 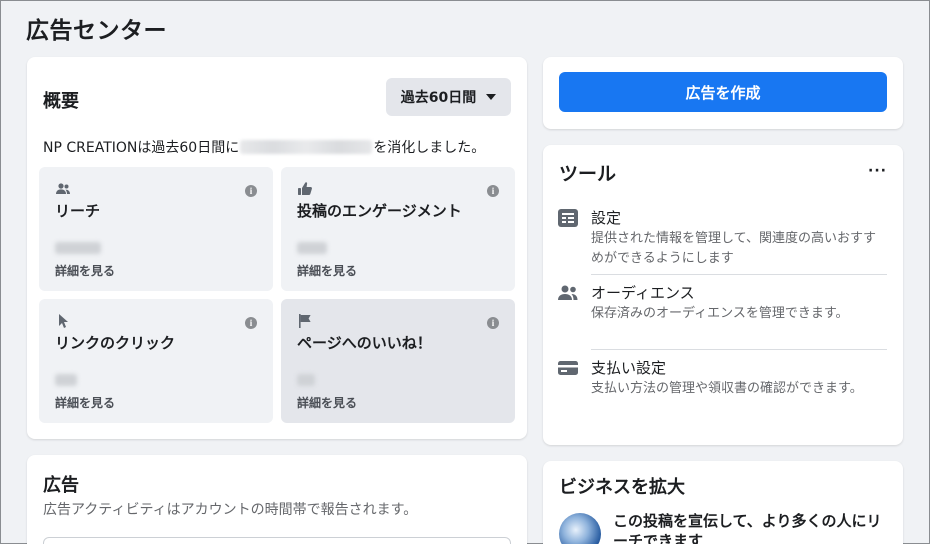 I want to click on spend-suffix: を消化しました。, so click(x=429, y=148).